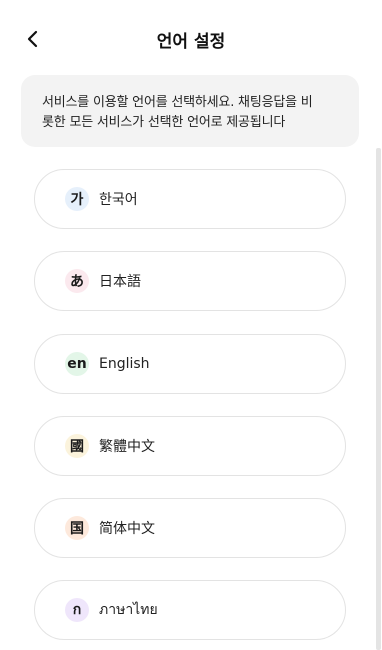 This screenshot has height=650, width=382. I want to click on header: 언어 설정, so click(191, 38).